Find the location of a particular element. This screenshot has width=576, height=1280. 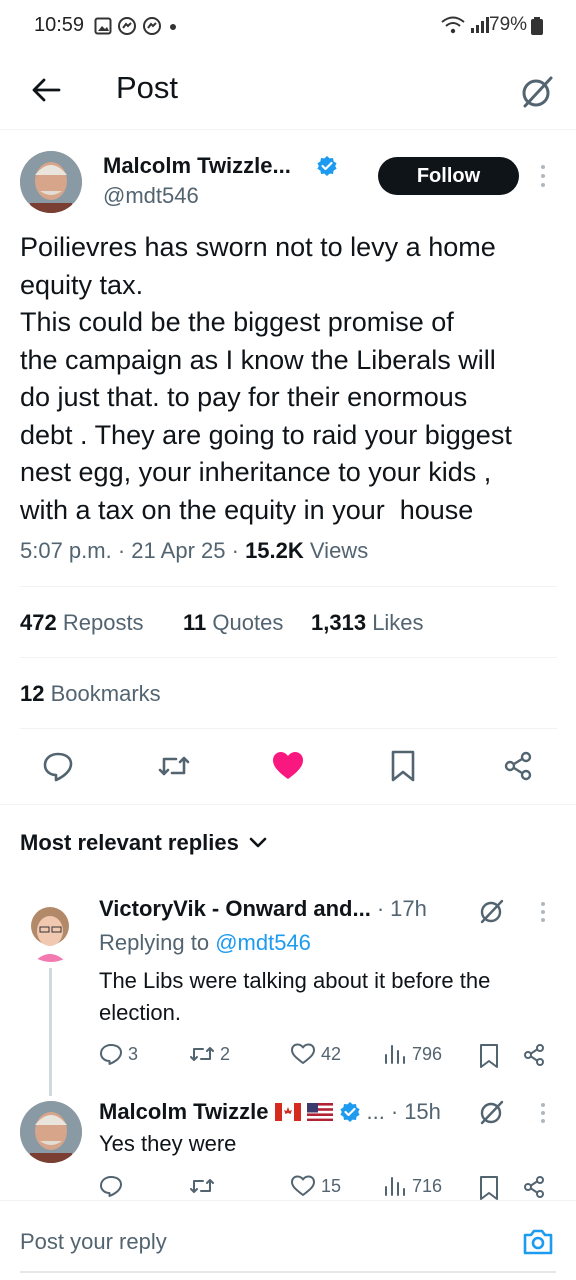

reply-like-button: 15 is located at coordinates (315, 1186).